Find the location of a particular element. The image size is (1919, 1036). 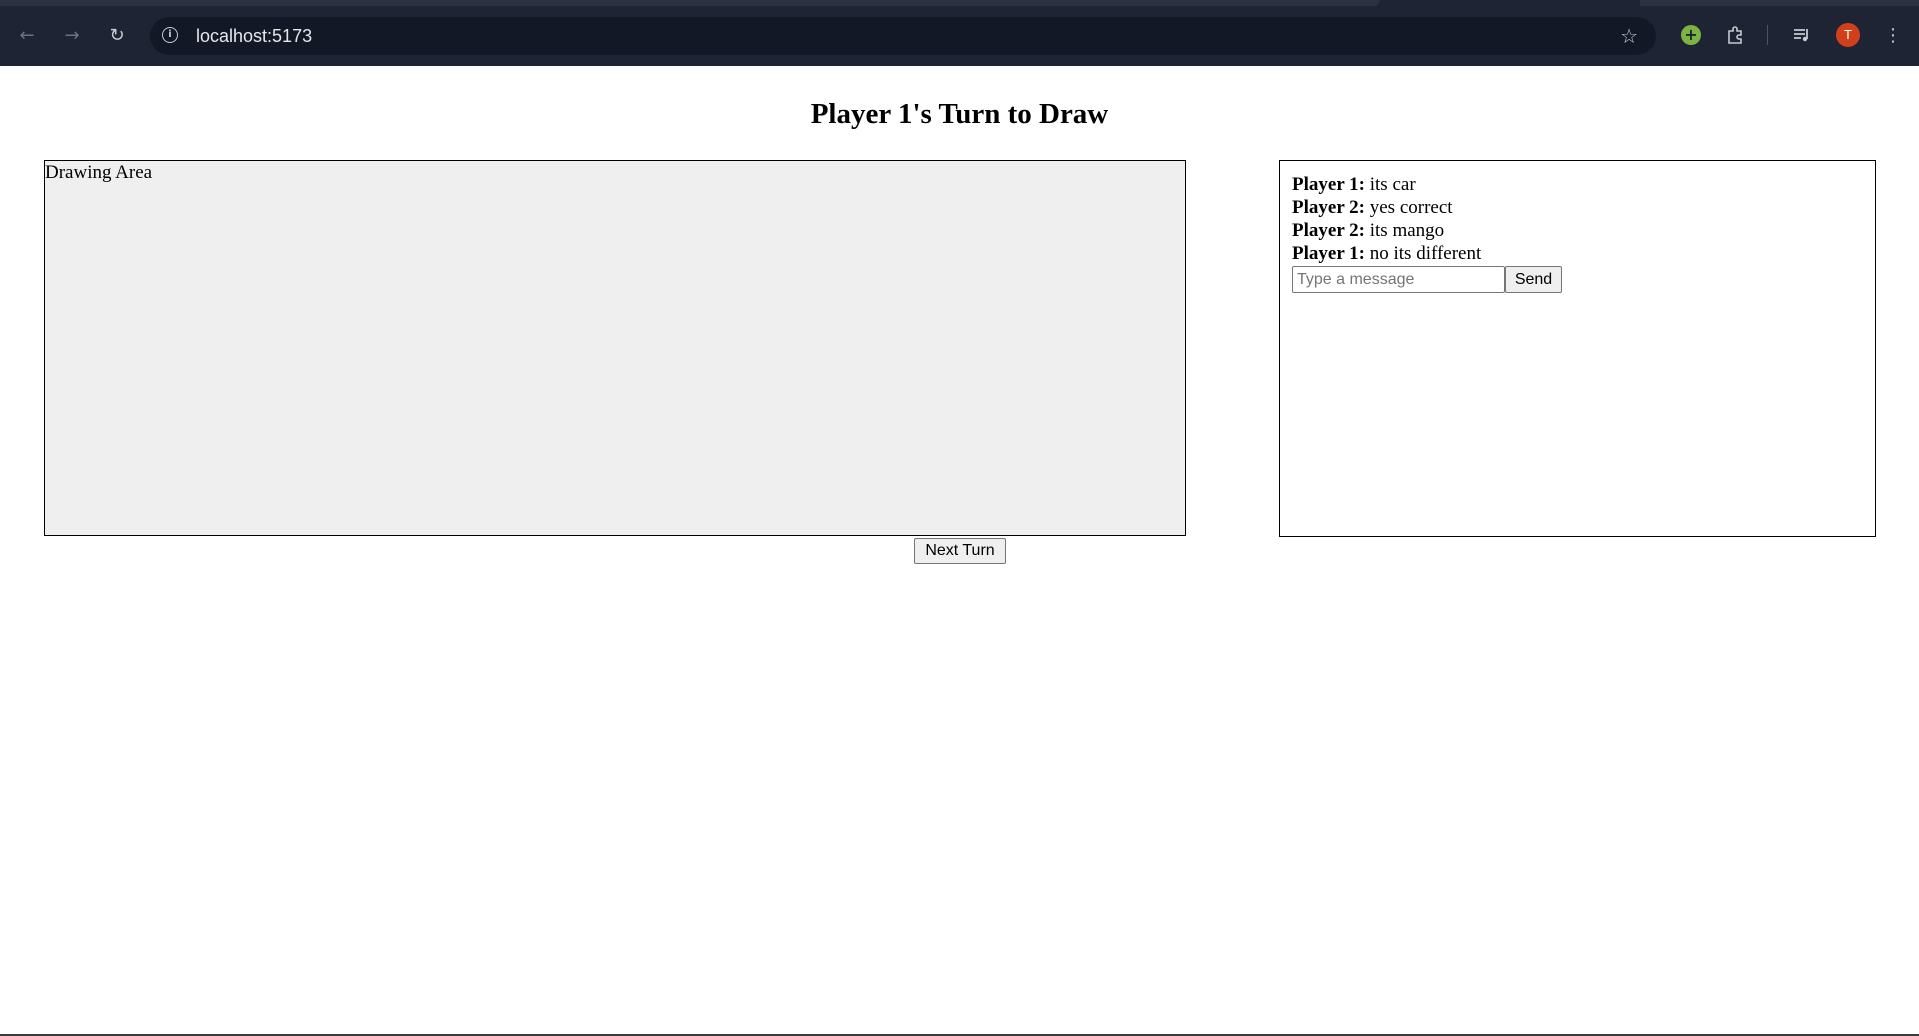

profile-avatar: T is located at coordinates (1848, 35).